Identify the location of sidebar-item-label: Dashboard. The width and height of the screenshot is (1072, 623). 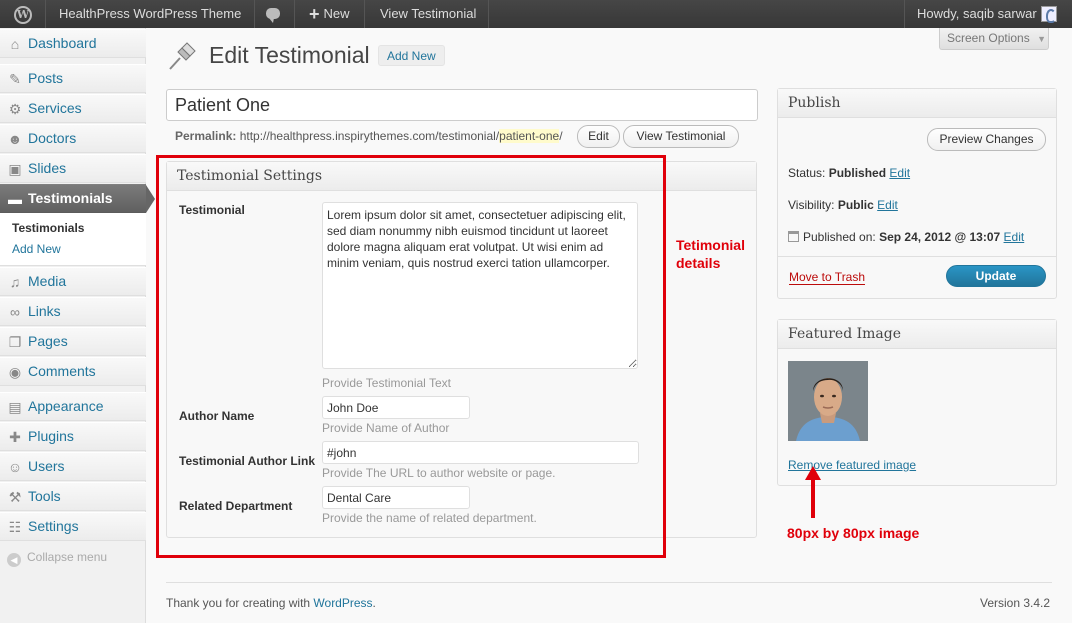
(62, 43).